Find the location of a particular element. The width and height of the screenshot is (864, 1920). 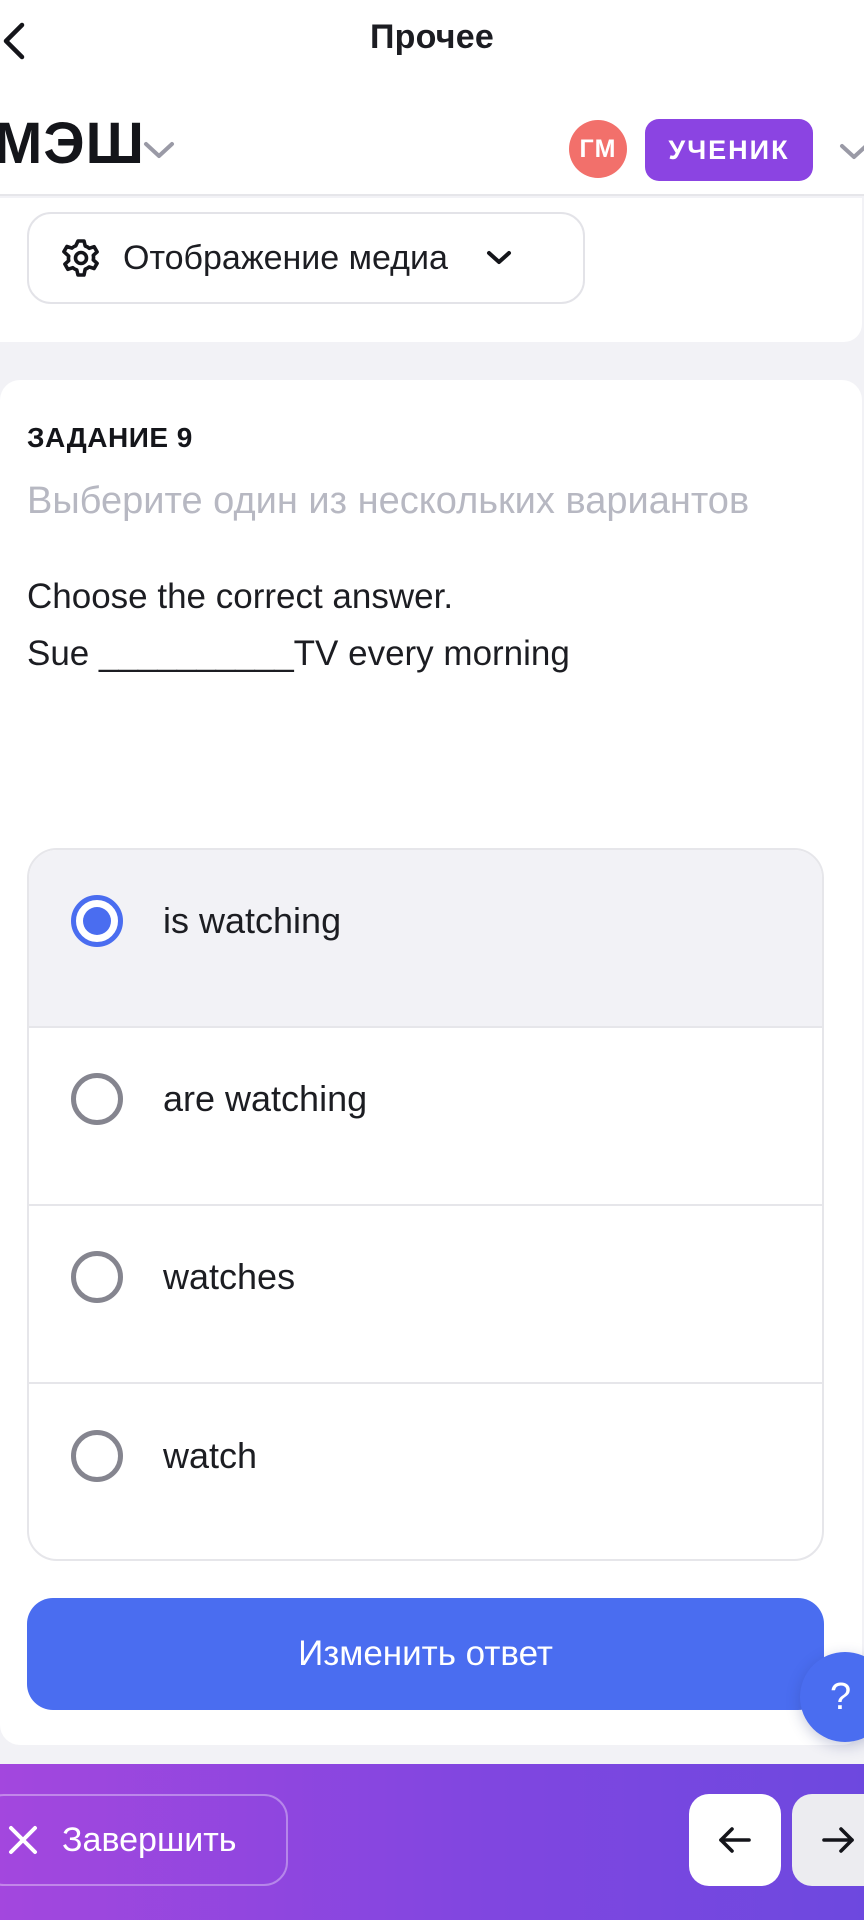

app-logo: МЭШ is located at coordinates (72, 144).